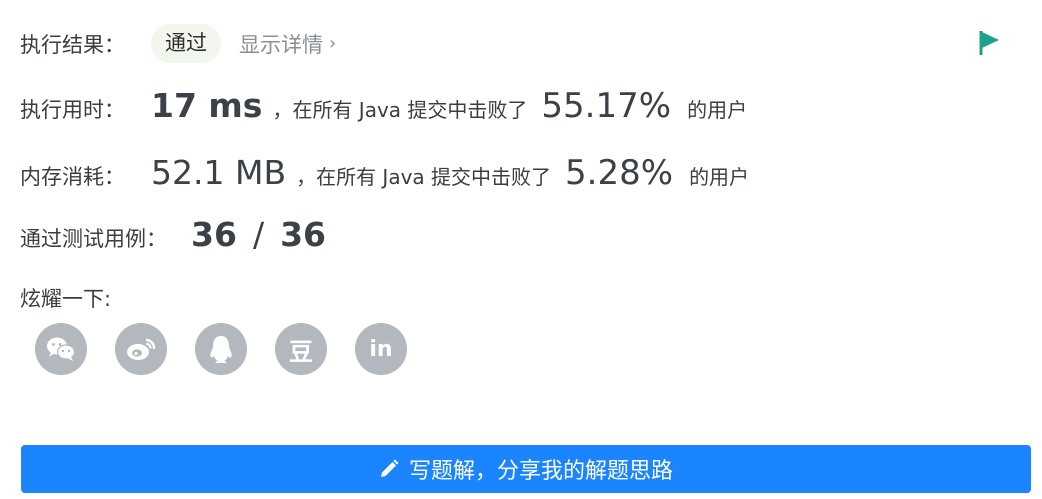  I want to click on share-row: 炫耀一下:, so click(65, 298).